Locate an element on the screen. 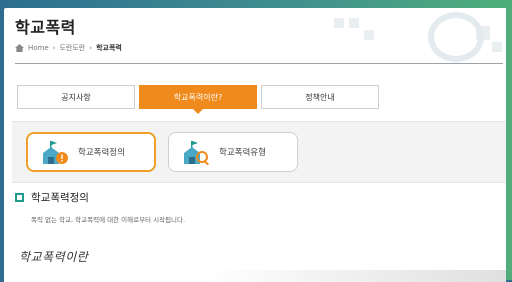  decorative-fade is located at coordinates (355, 276).